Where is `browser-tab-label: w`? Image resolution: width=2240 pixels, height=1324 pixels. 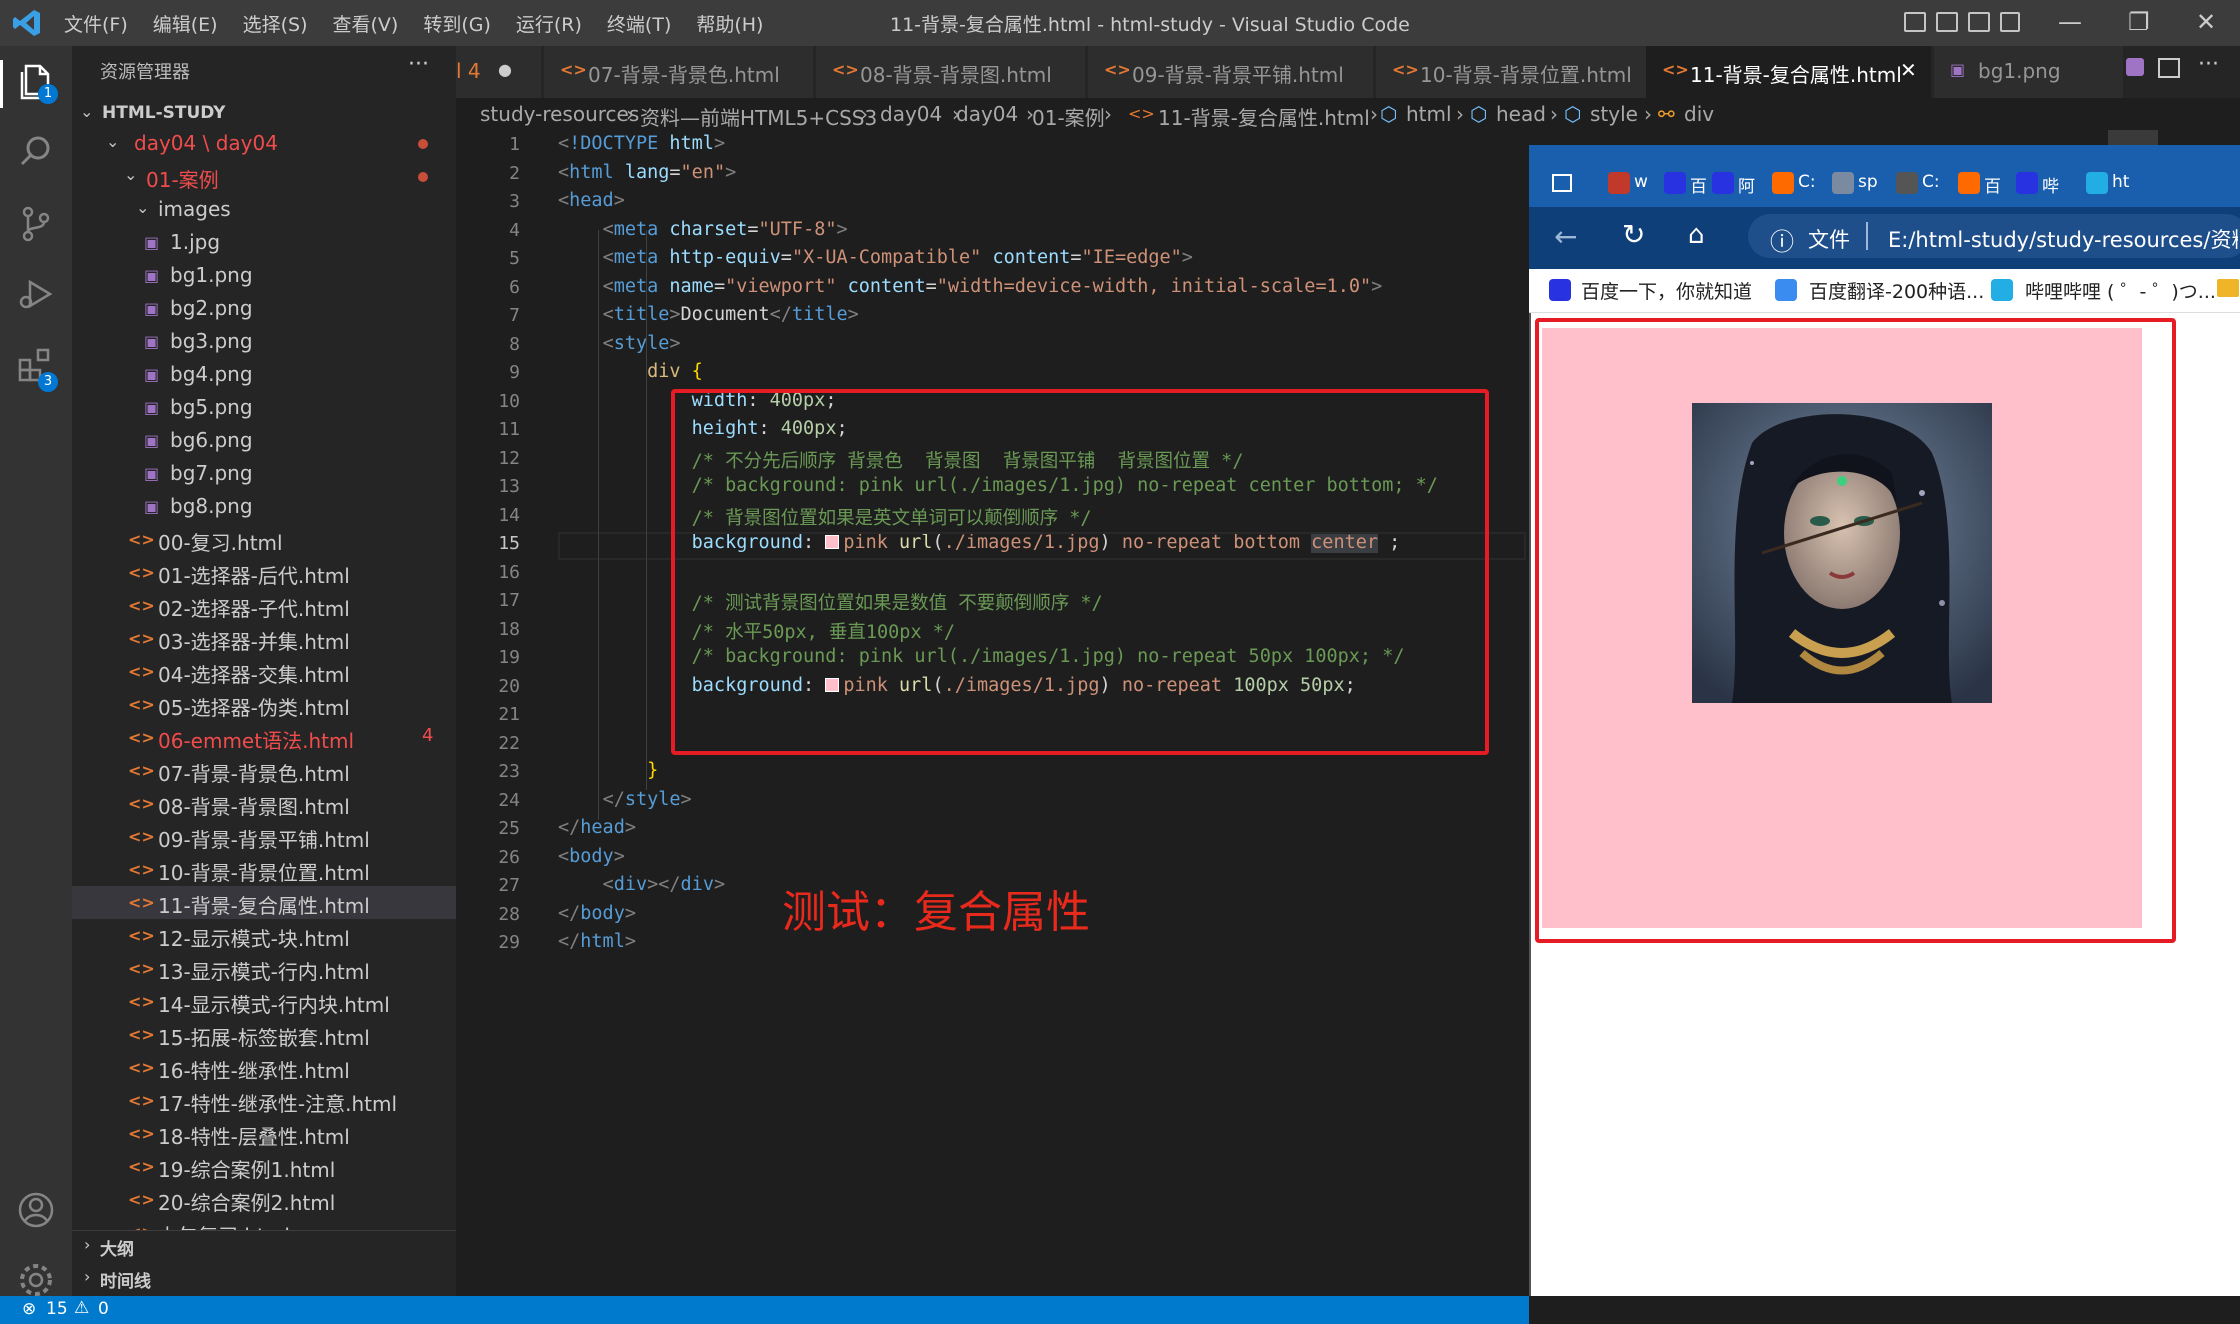 browser-tab-label: w is located at coordinates (1641, 182).